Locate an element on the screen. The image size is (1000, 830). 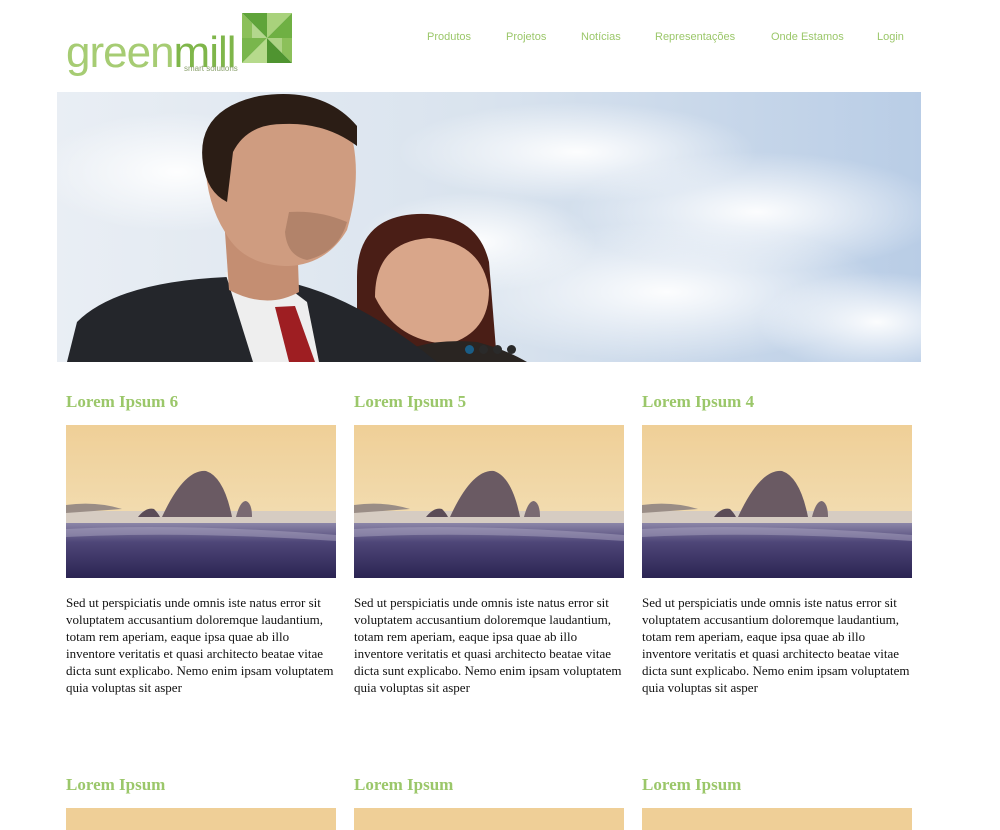
card-title: Lorem Ipsum 4 is located at coordinates (698, 402).